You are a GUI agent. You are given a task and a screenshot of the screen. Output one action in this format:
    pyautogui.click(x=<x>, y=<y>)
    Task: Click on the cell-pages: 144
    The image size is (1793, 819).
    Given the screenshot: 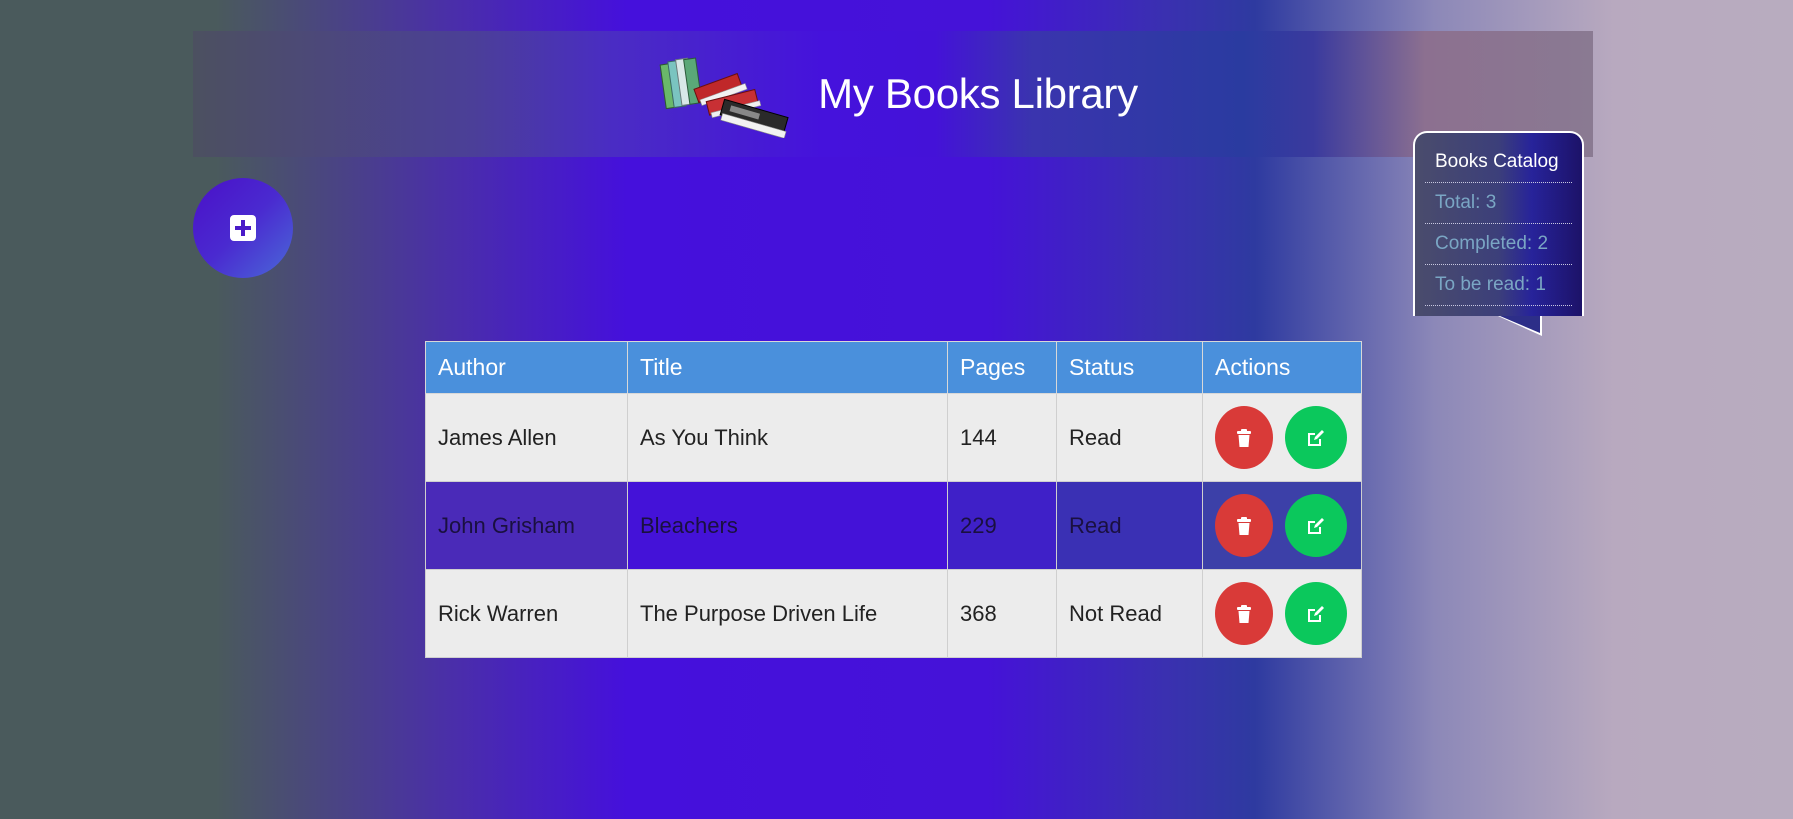 What is the action you would take?
    pyautogui.click(x=1002, y=437)
    